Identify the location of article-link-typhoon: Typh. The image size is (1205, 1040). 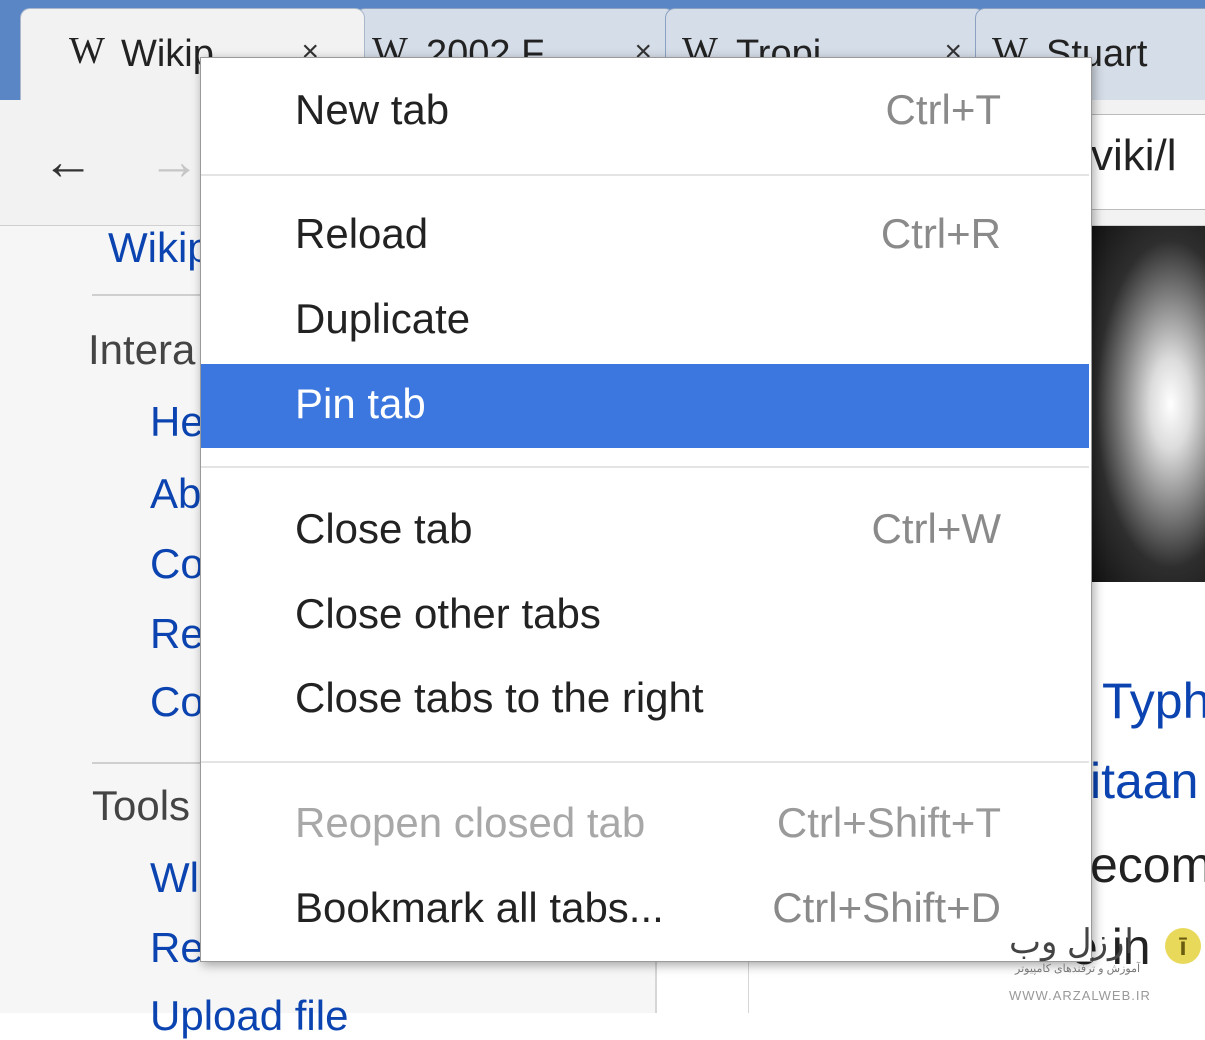
(1153, 701).